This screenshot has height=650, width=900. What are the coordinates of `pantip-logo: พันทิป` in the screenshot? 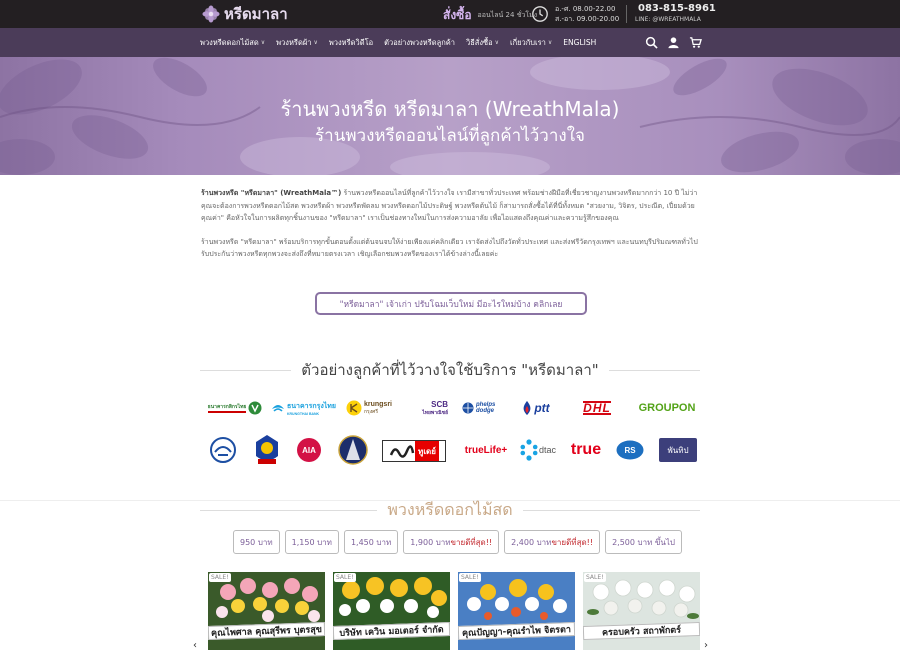 It's located at (678, 450).